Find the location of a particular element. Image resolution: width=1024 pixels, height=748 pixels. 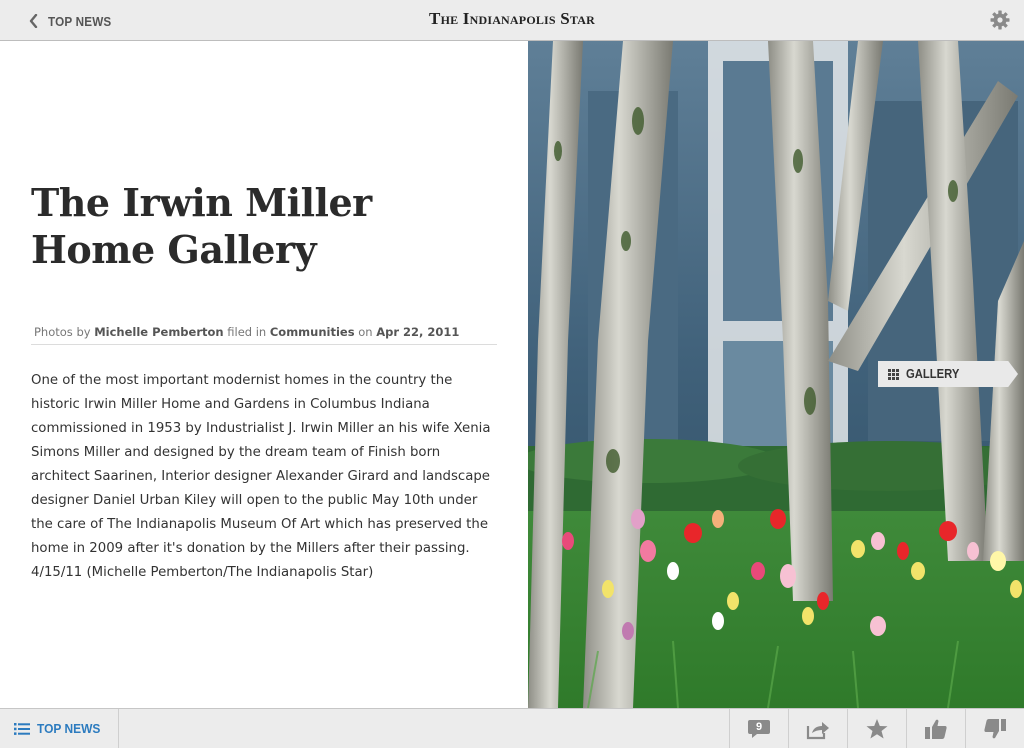

comment-count: 9 is located at coordinates (759, 727).